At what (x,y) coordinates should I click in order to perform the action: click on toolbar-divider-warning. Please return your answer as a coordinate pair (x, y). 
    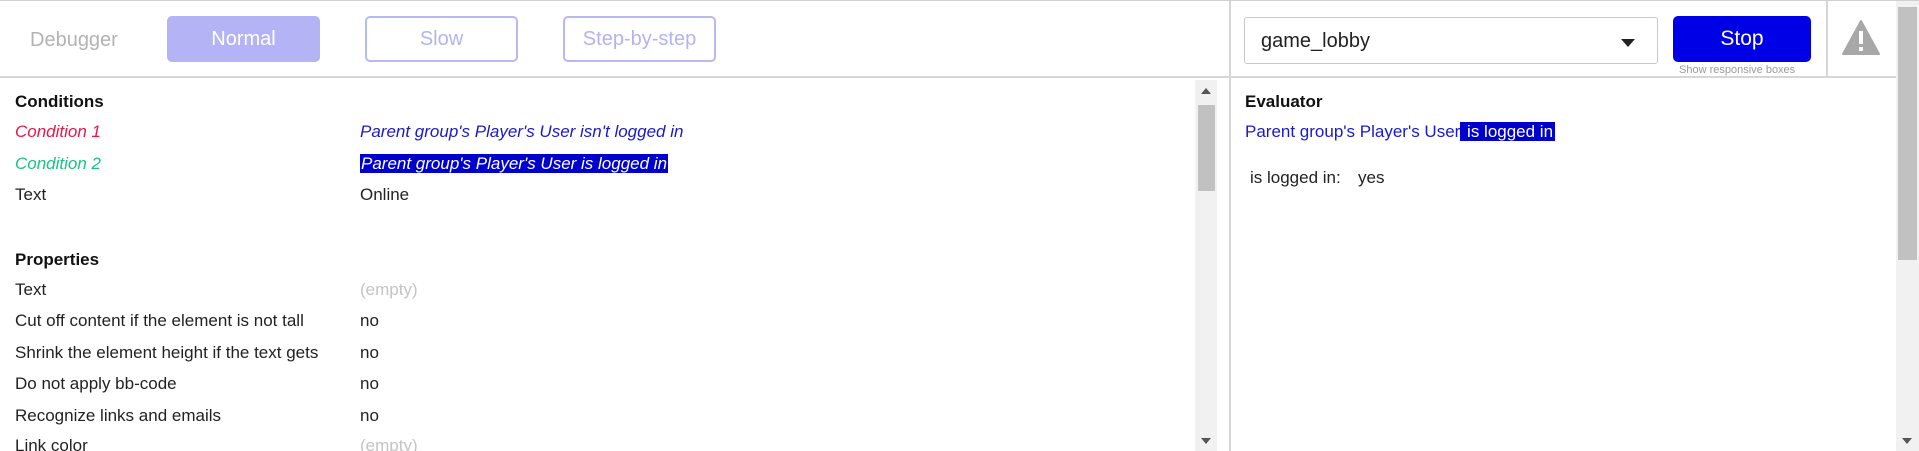
    Looking at the image, I should click on (1827, 39).